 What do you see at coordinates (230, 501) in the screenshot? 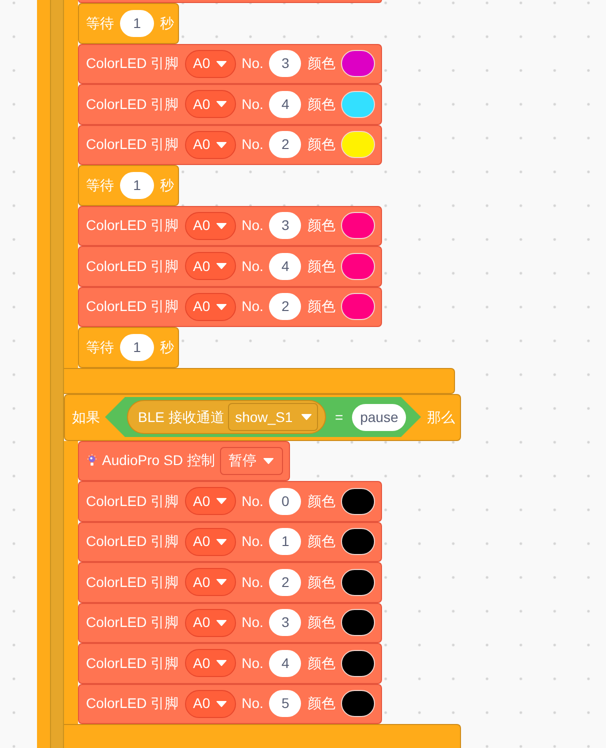
I see `led-block: ColorLED 引脚 A0 No. 0 颜色` at bounding box center [230, 501].